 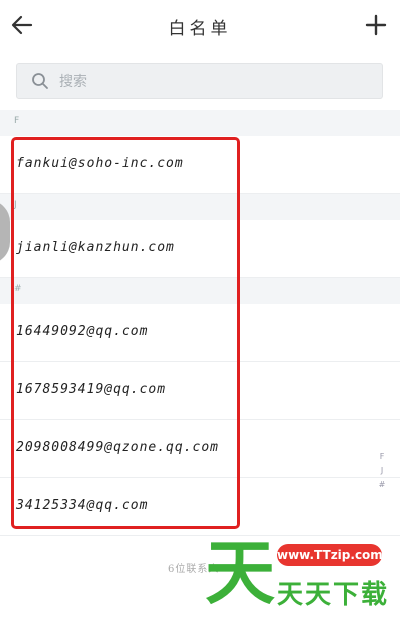 What do you see at coordinates (82, 505) in the screenshot?
I see `email-text: 34125334@qq.com` at bounding box center [82, 505].